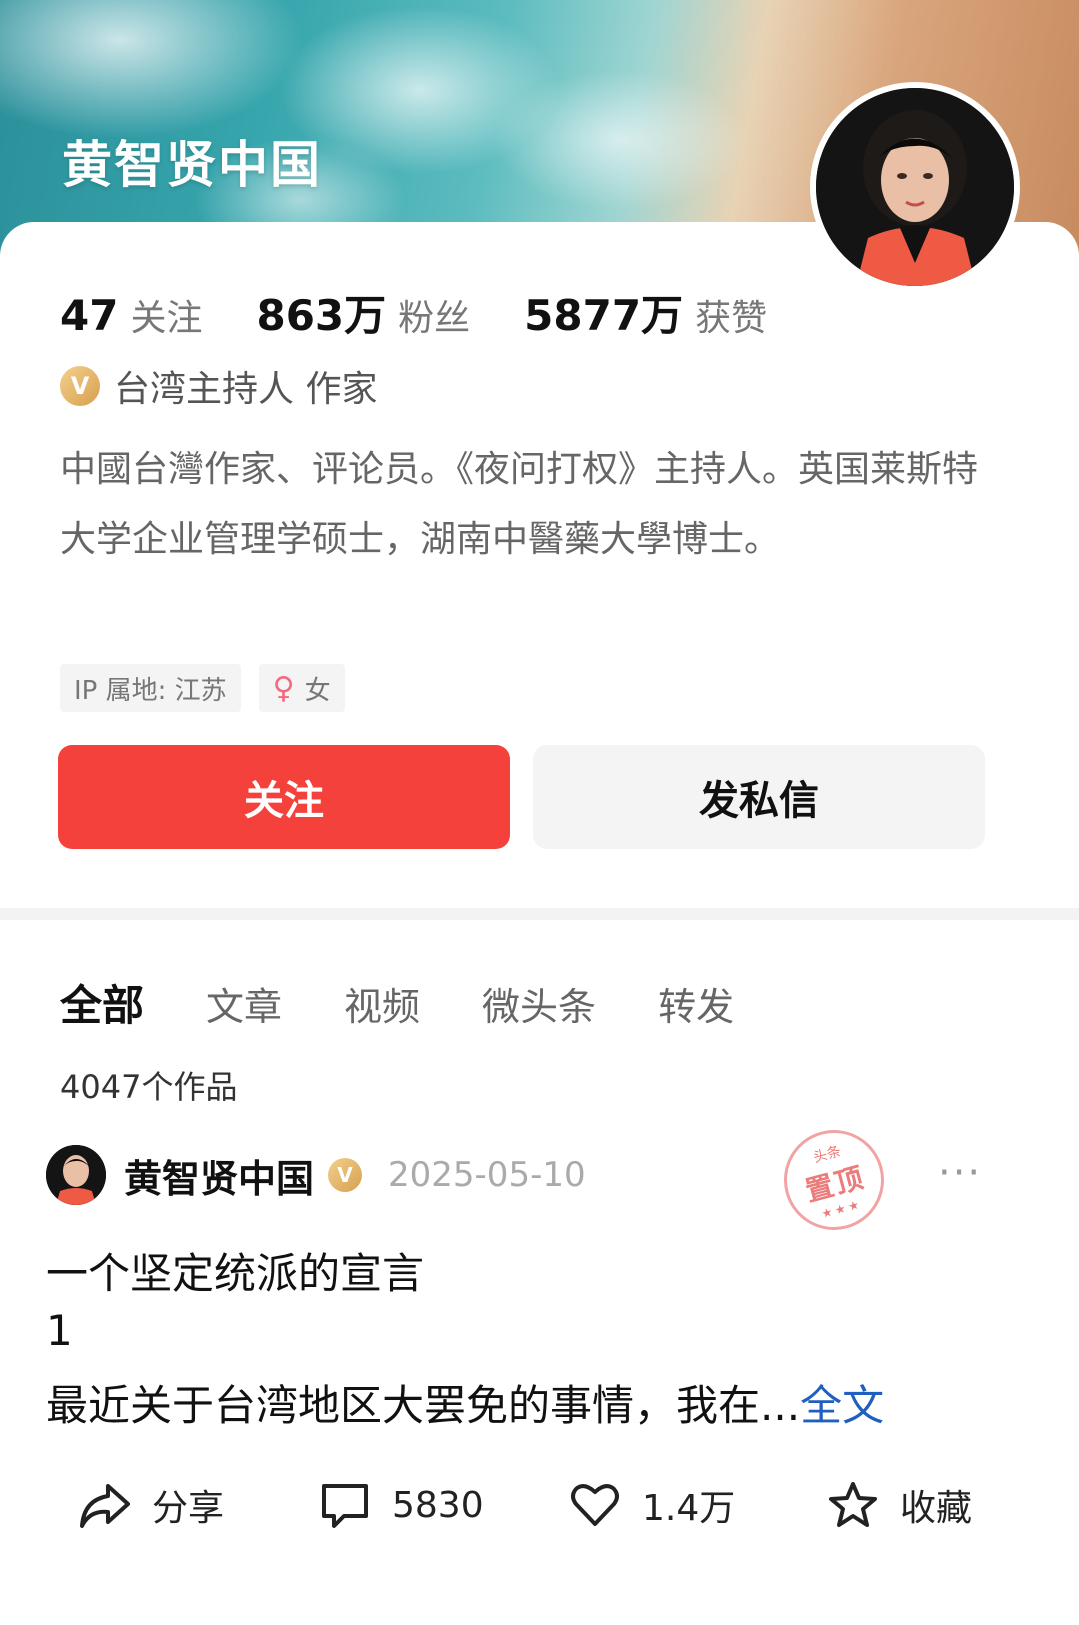 The height and width of the screenshot is (1625, 1079). What do you see at coordinates (89, 315) in the screenshot?
I see `stat-number: 47` at bounding box center [89, 315].